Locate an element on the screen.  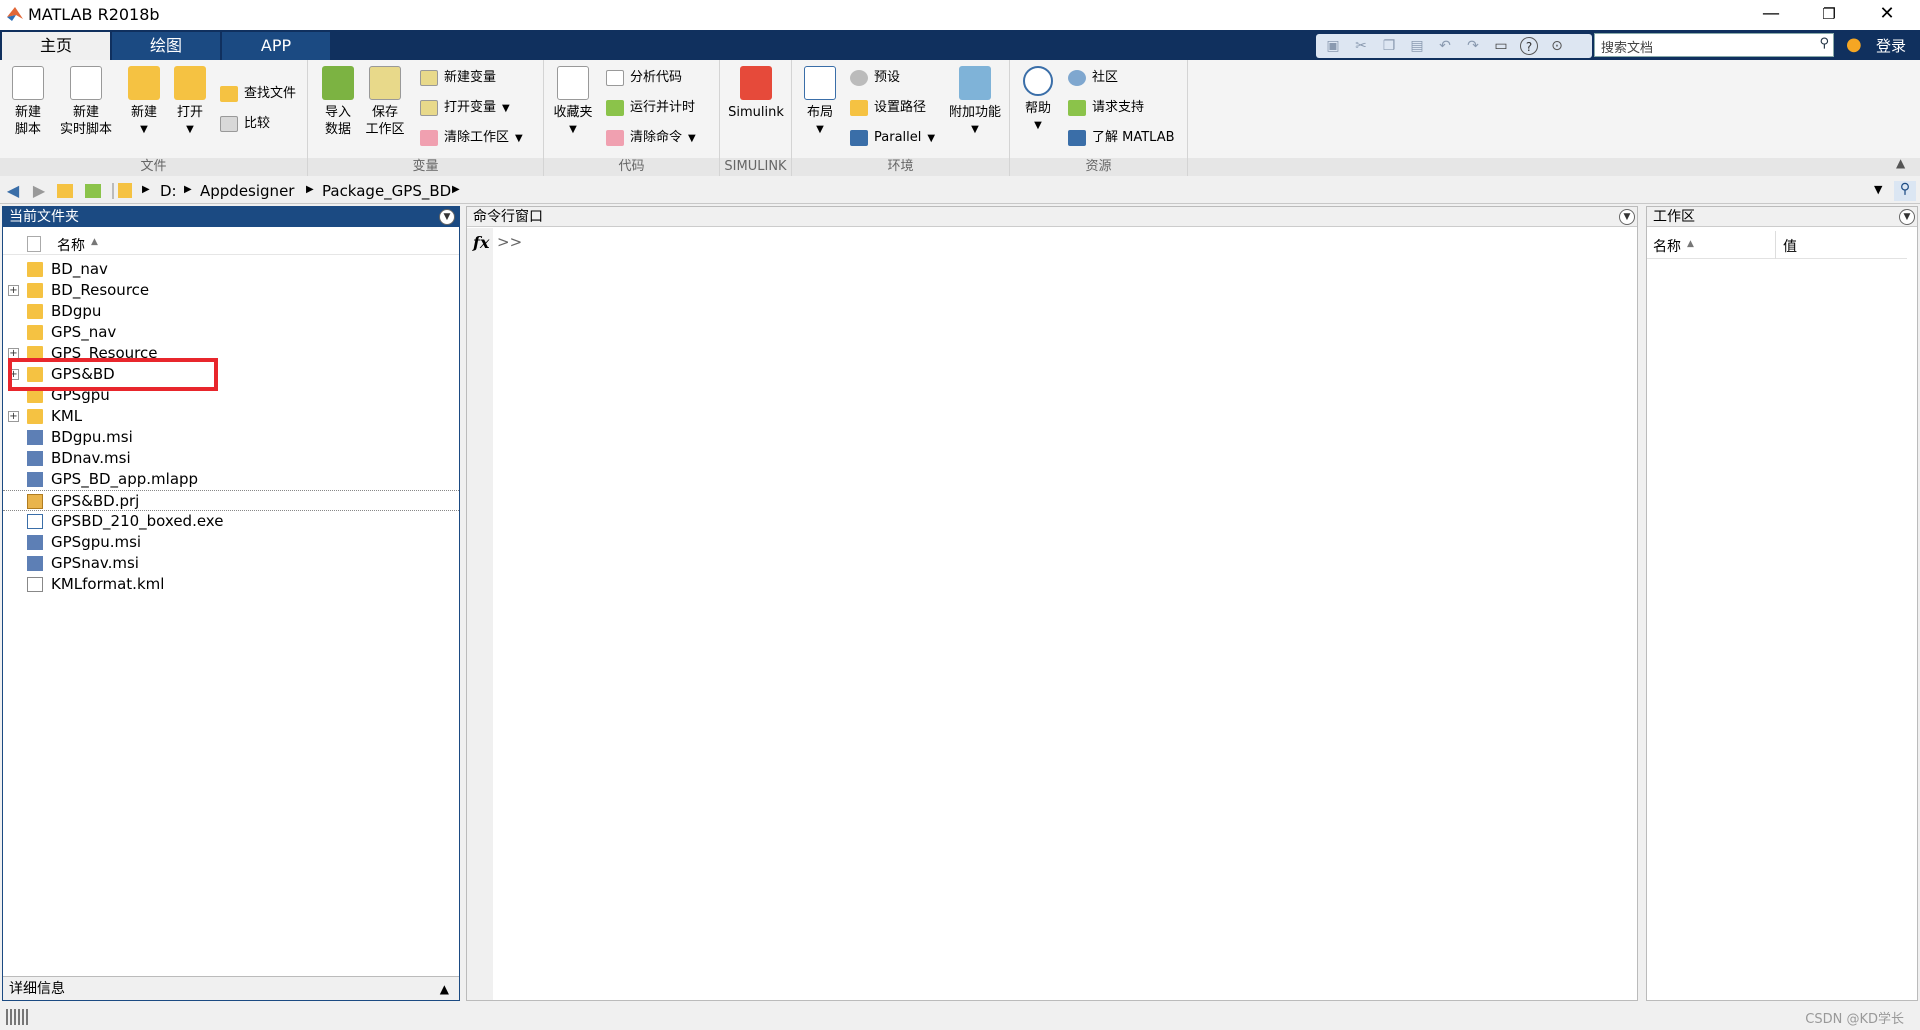
open-variable-button: 打开变量 ▼ is located at coordinates (464, 108).